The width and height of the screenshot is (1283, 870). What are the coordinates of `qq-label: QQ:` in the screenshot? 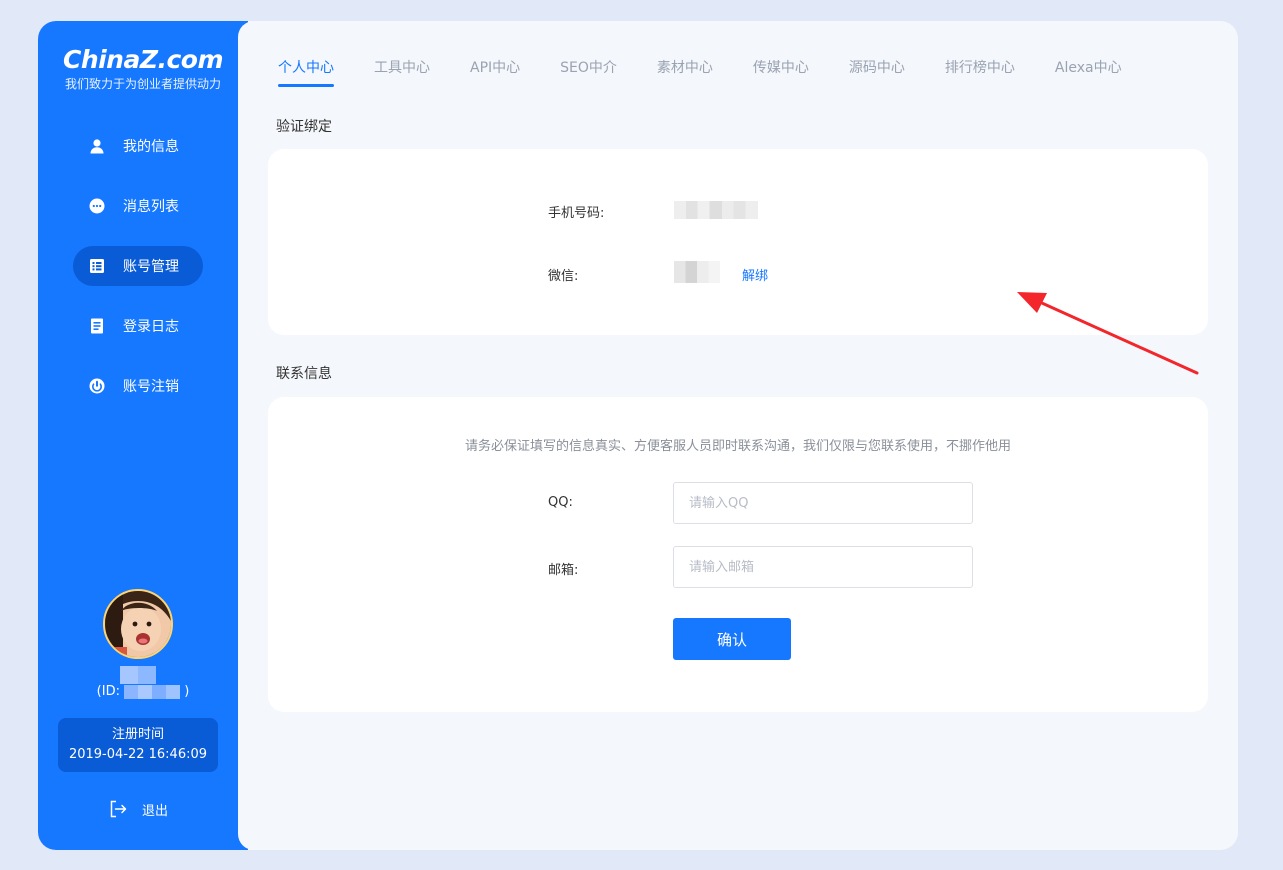 It's located at (560, 502).